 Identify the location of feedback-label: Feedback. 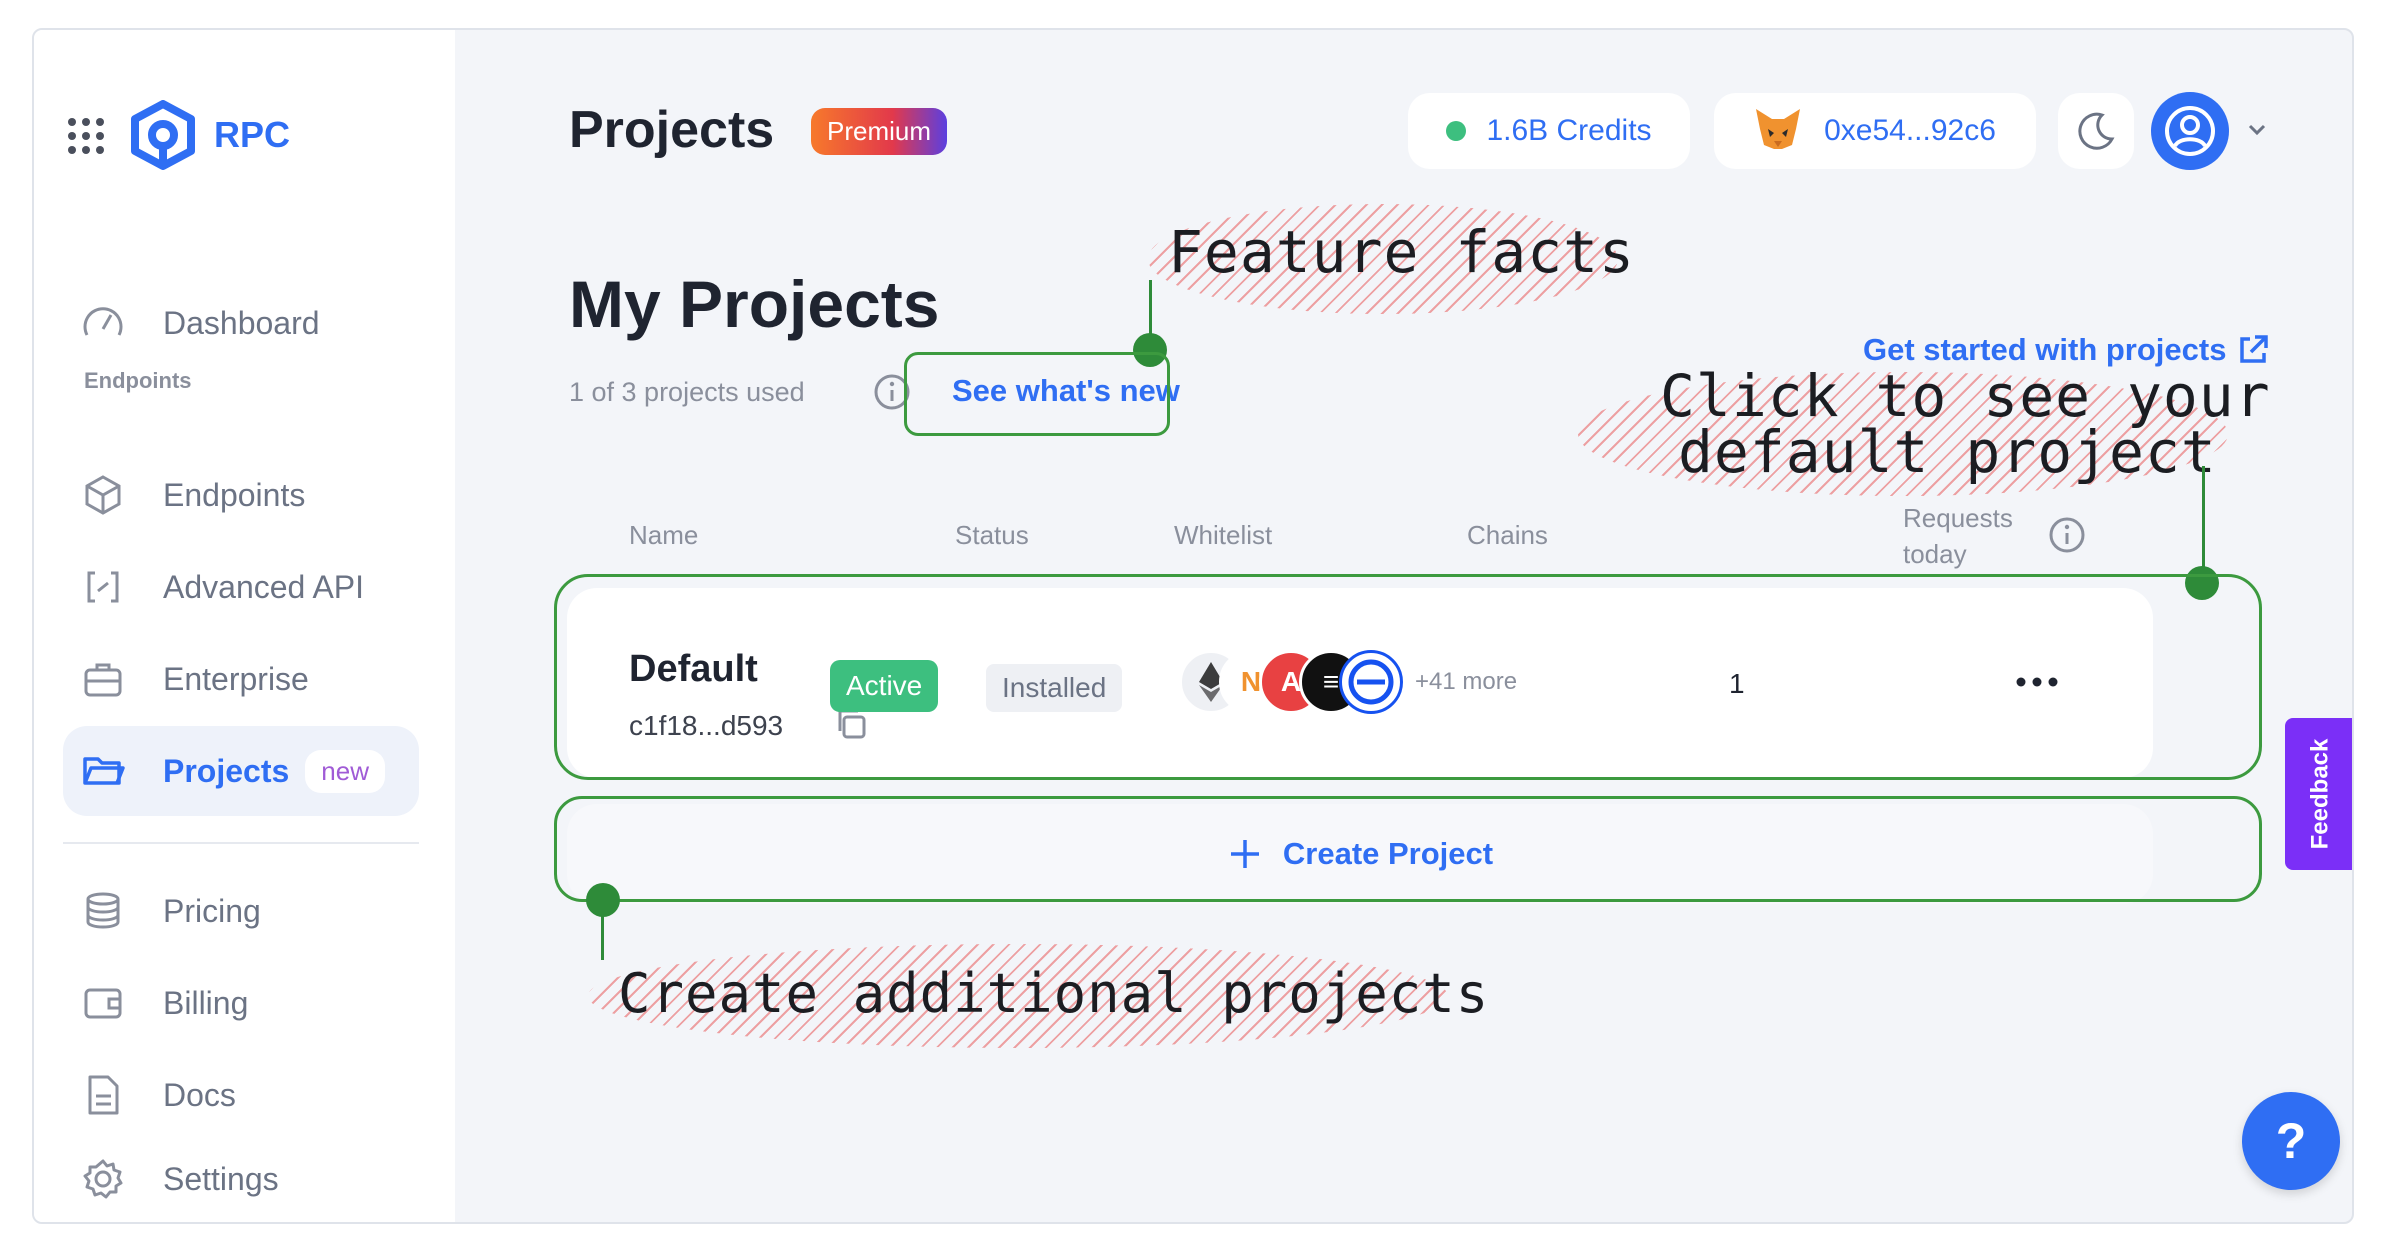
(2319, 794).